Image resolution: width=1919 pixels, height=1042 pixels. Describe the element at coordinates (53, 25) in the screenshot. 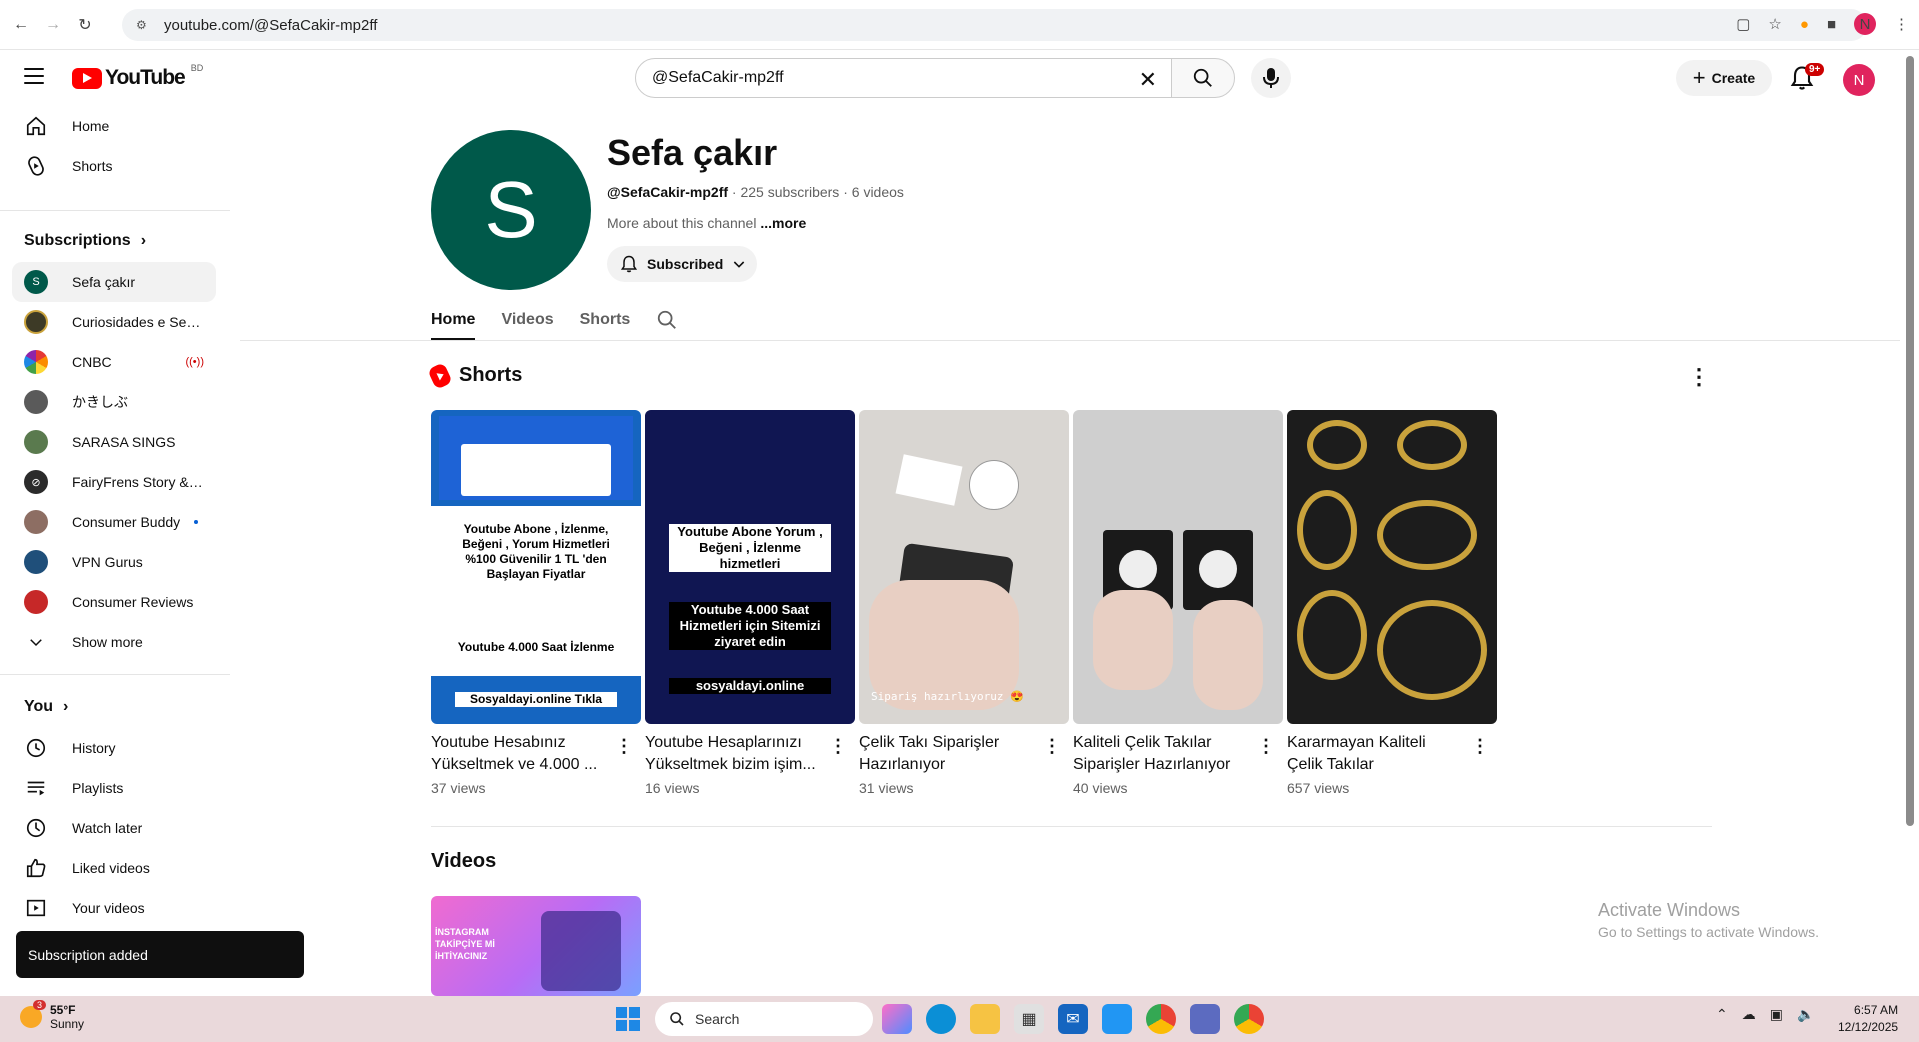

I see `forward-icon: →` at that location.